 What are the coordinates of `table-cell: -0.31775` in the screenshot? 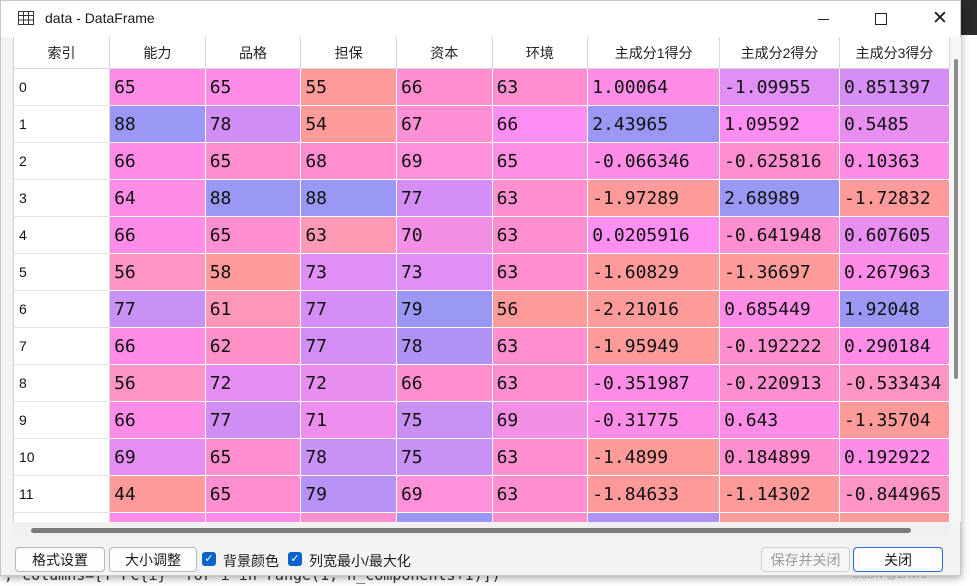 It's located at (654, 420).